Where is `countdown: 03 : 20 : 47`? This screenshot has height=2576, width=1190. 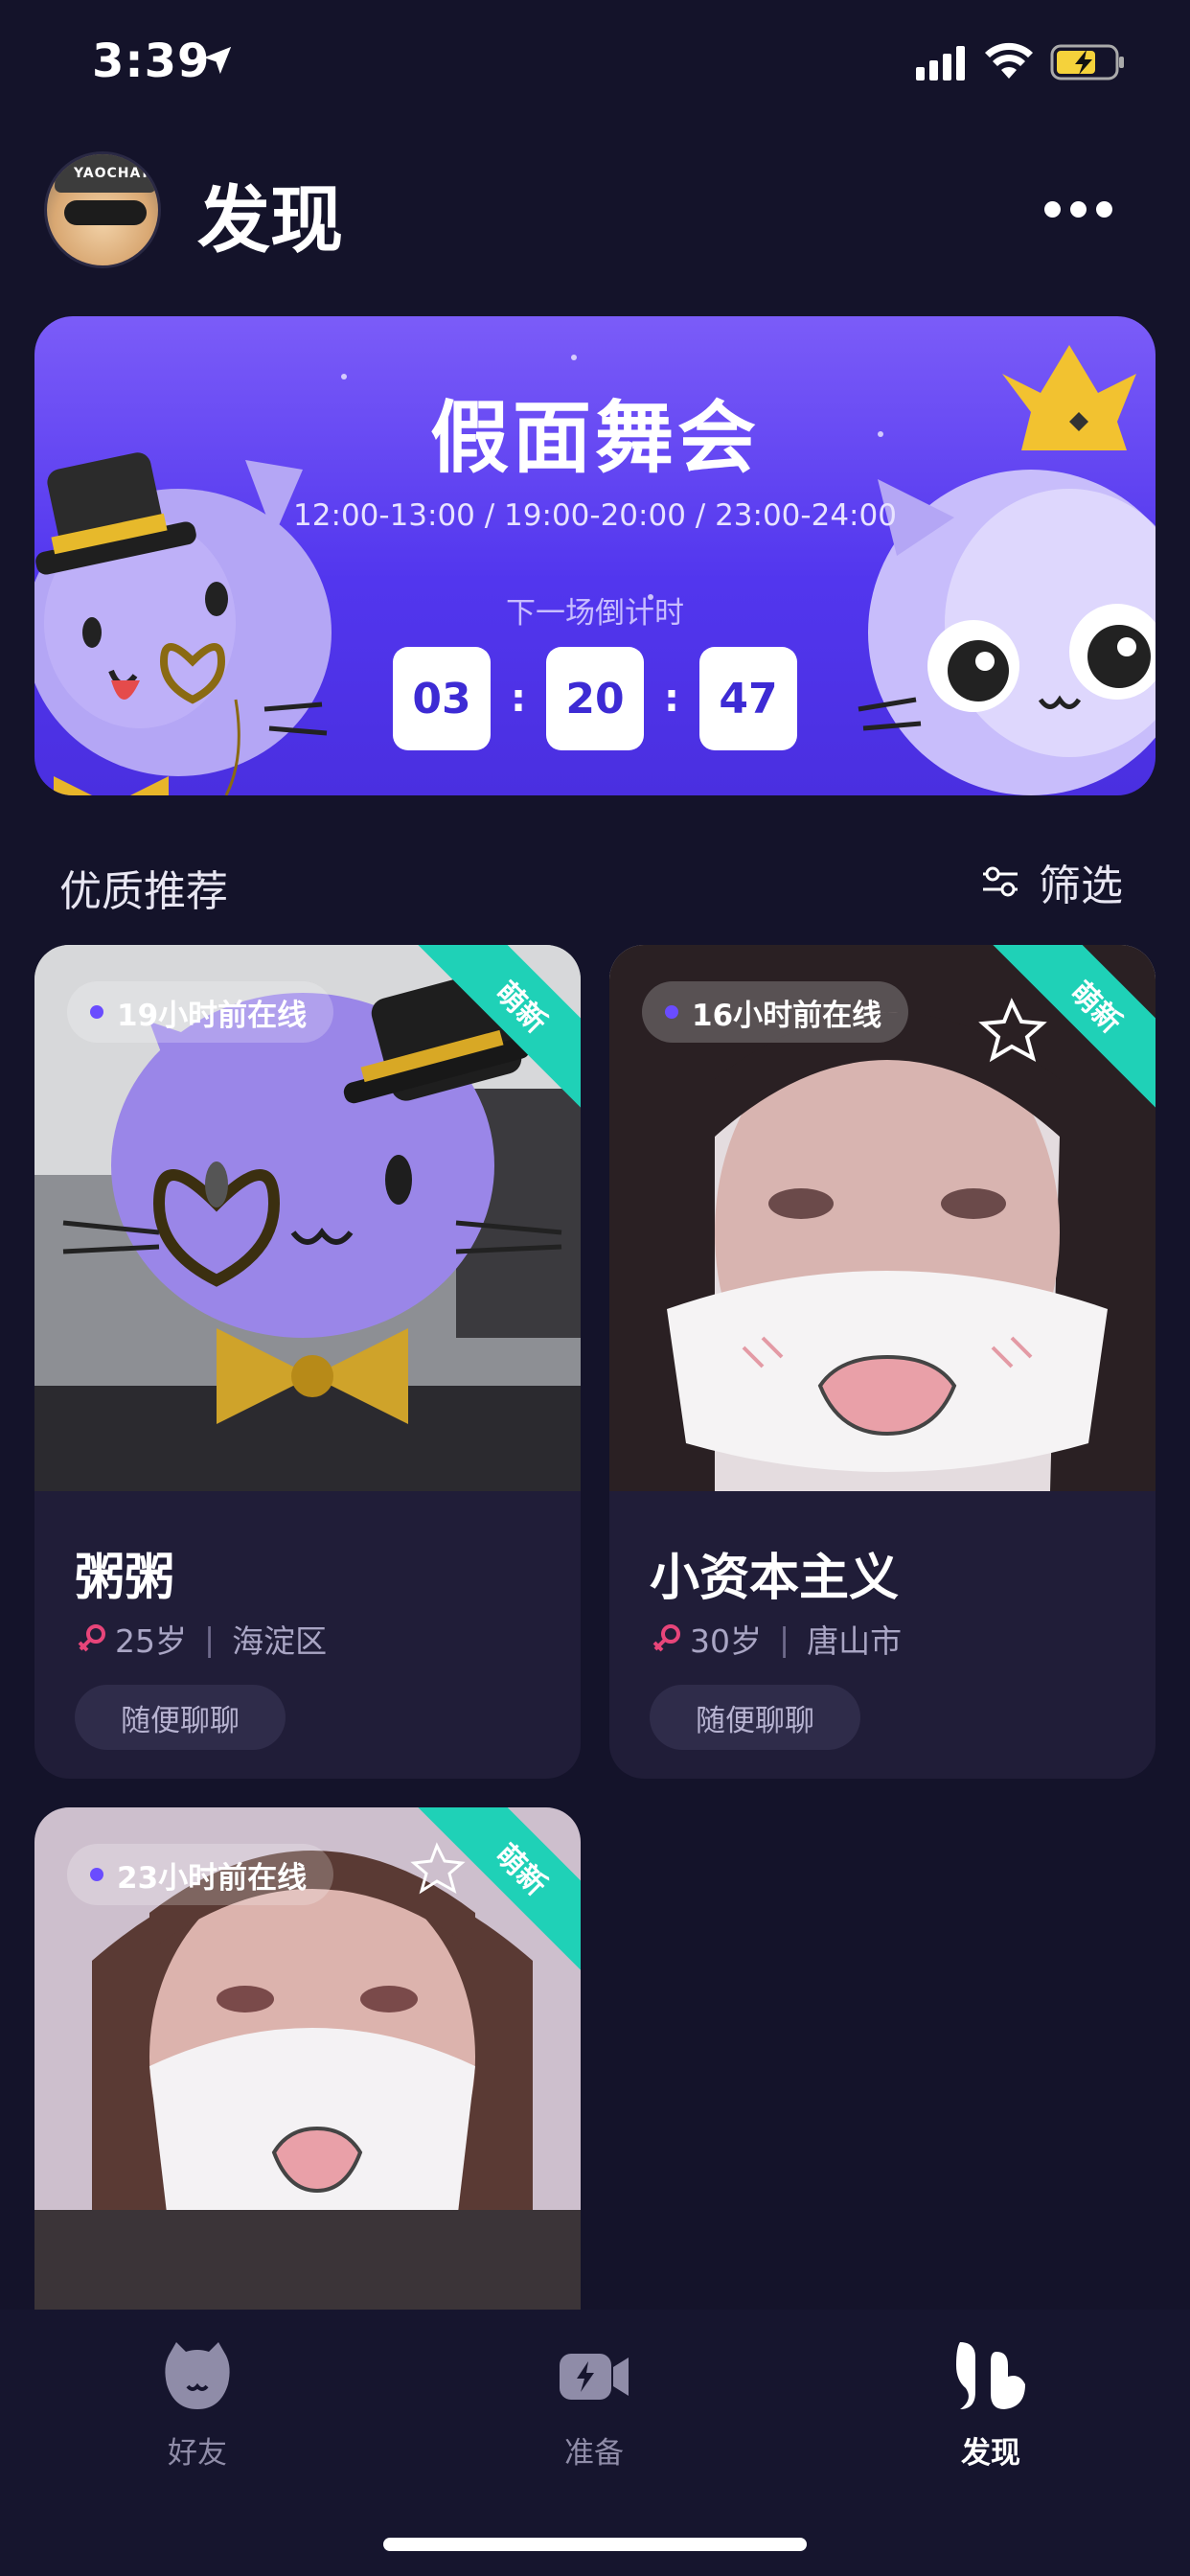 countdown: 03 : 20 : 47 is located at coordinates (595, 698).